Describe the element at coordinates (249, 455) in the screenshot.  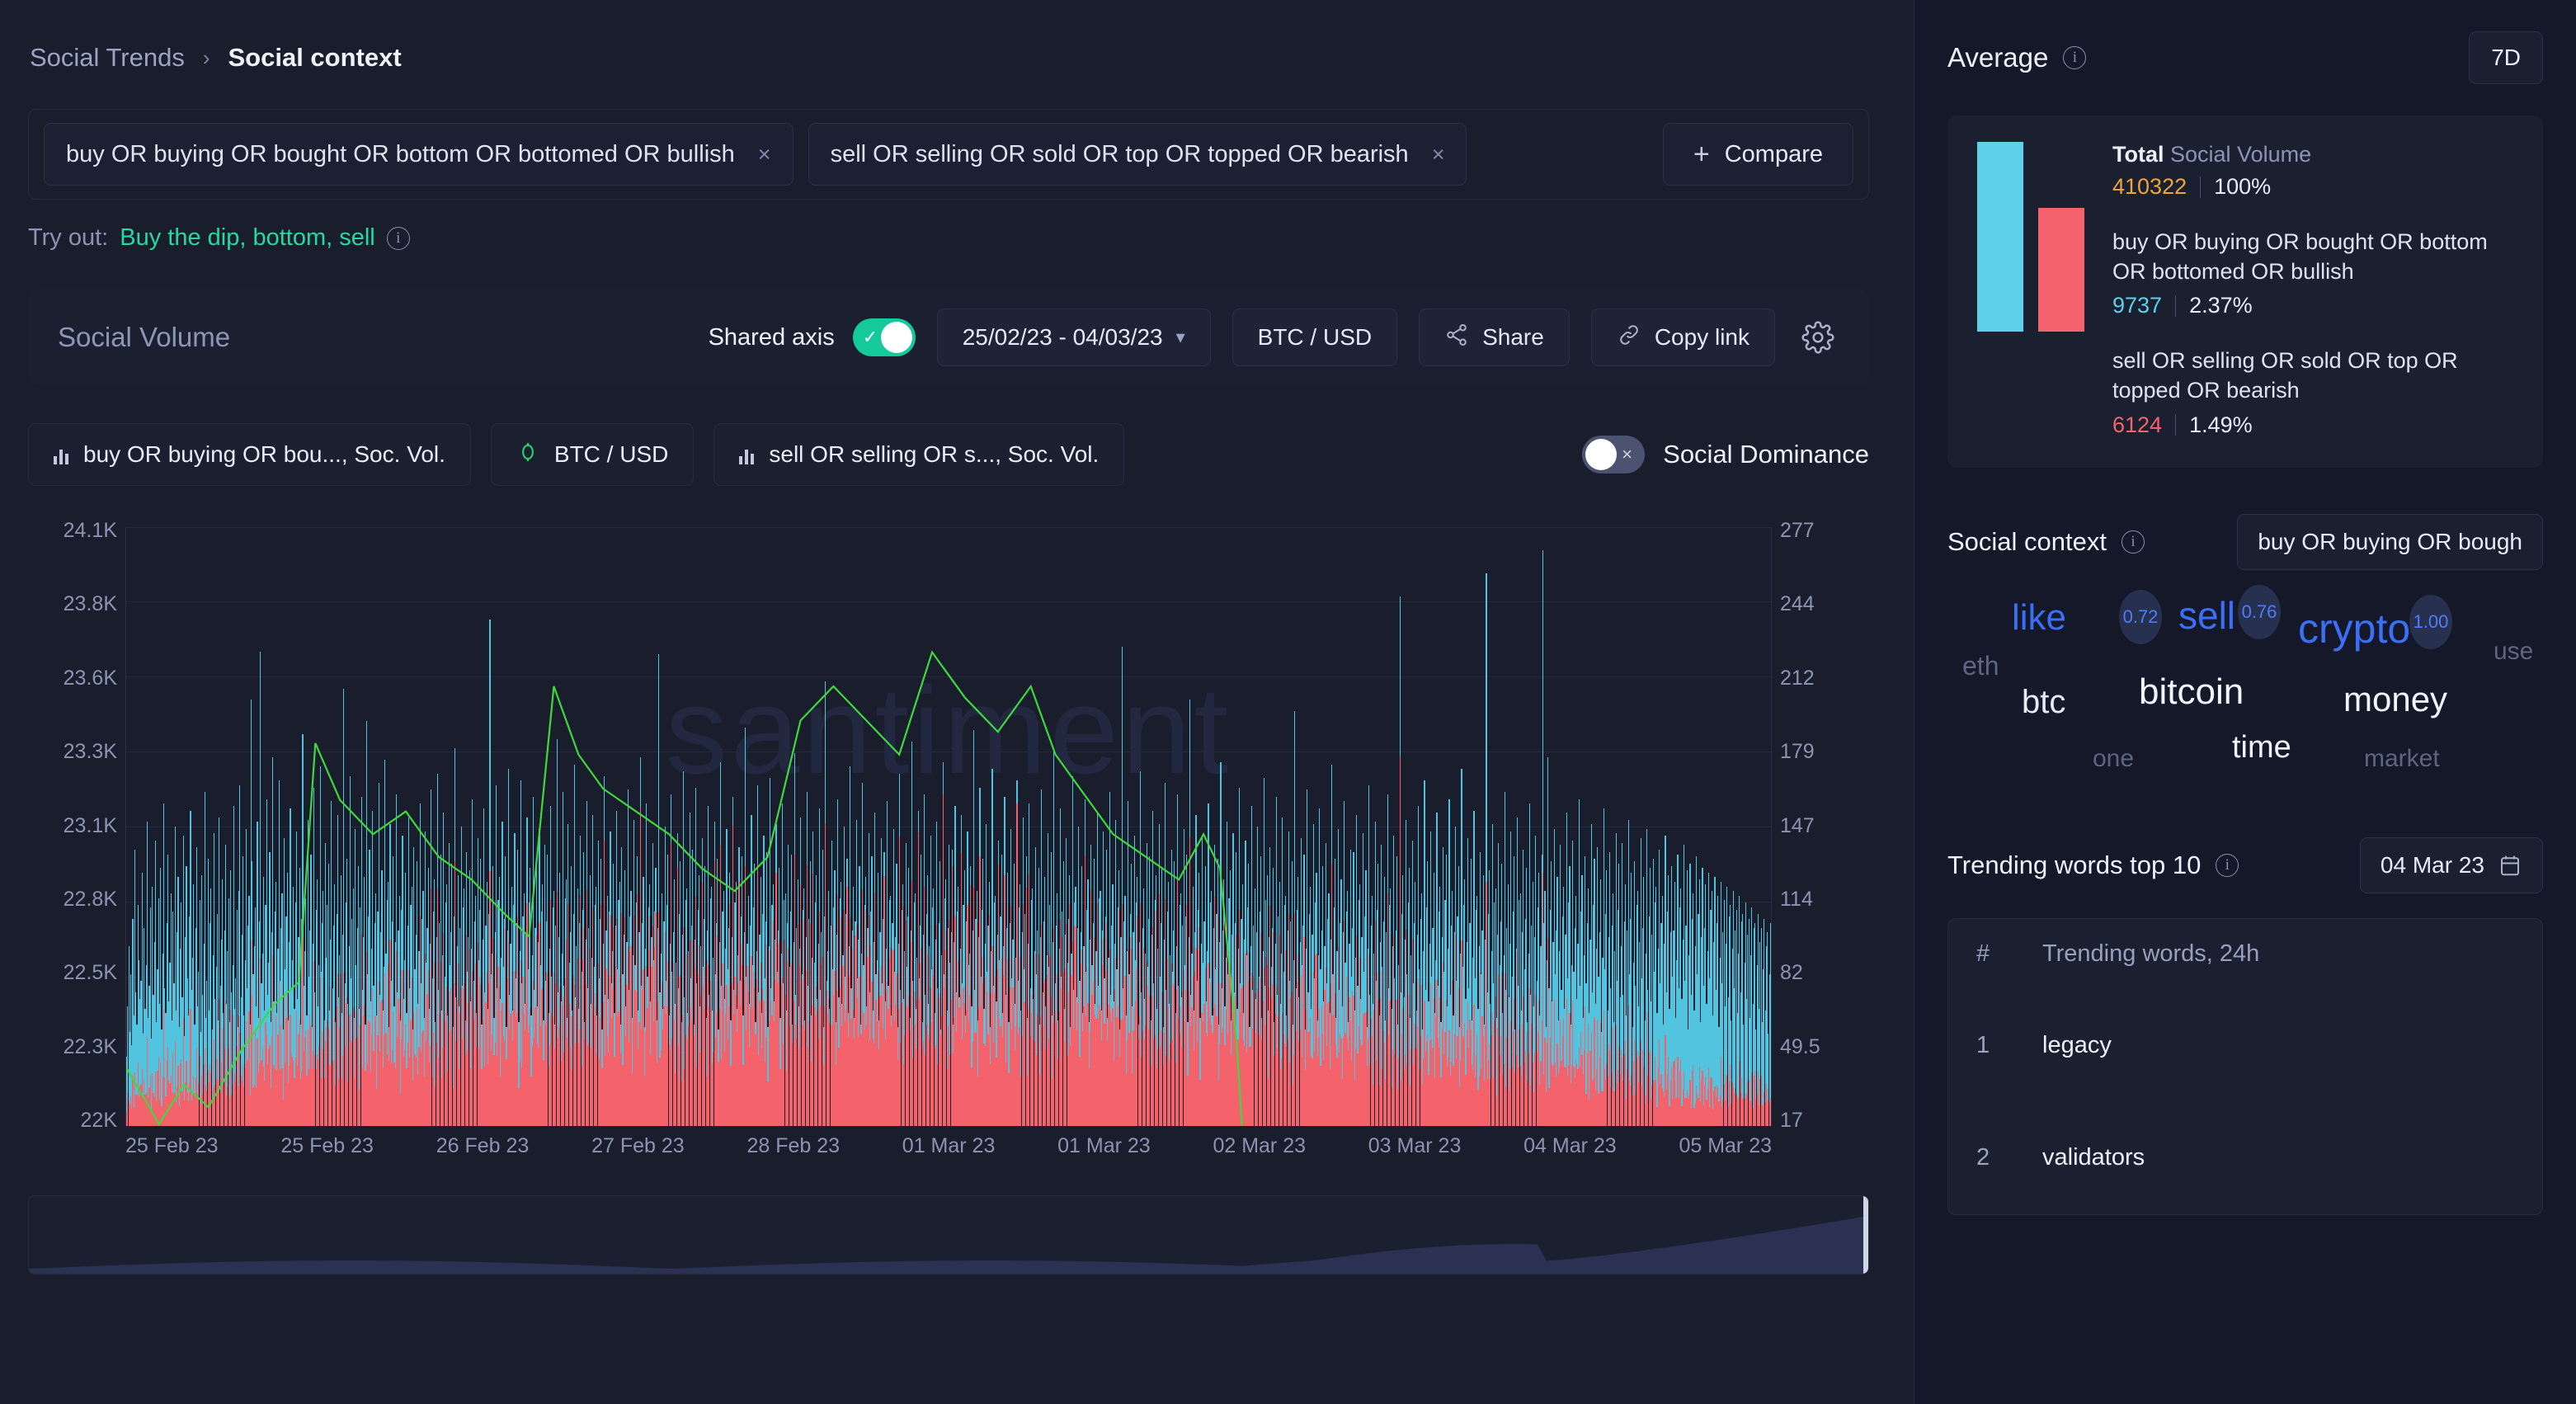
I see `metric-chip-buy-volume: buy OR buying OR bou..., Soc. Vol.` at that location.